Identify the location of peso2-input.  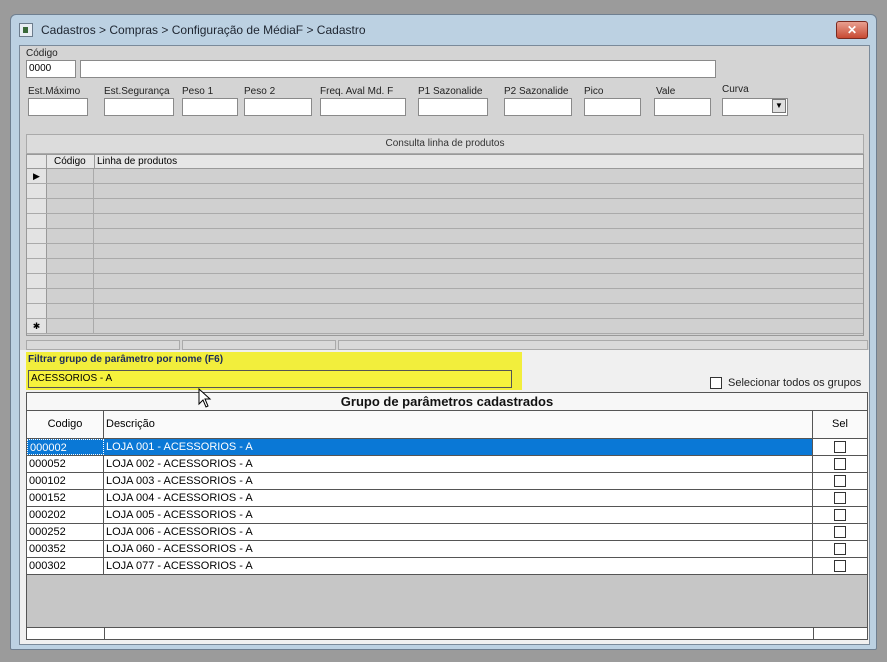
(278, 107).